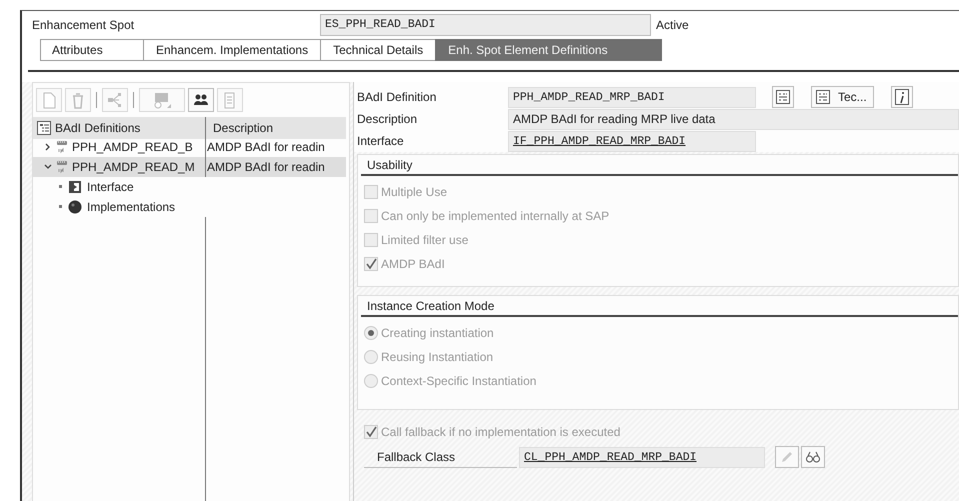  I want to click on column-header-text: BAdI Definitions, so click(97, 128).